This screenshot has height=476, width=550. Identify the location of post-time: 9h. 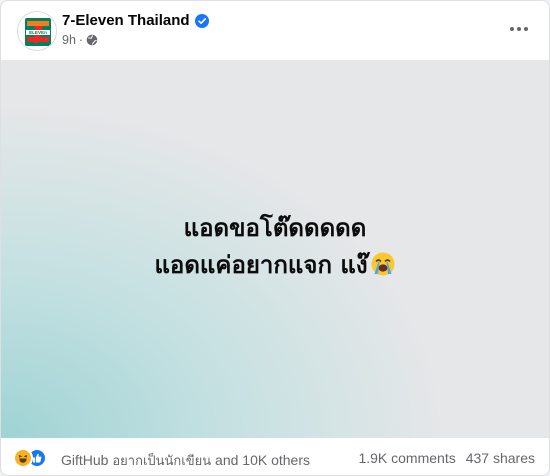
(69, 40).